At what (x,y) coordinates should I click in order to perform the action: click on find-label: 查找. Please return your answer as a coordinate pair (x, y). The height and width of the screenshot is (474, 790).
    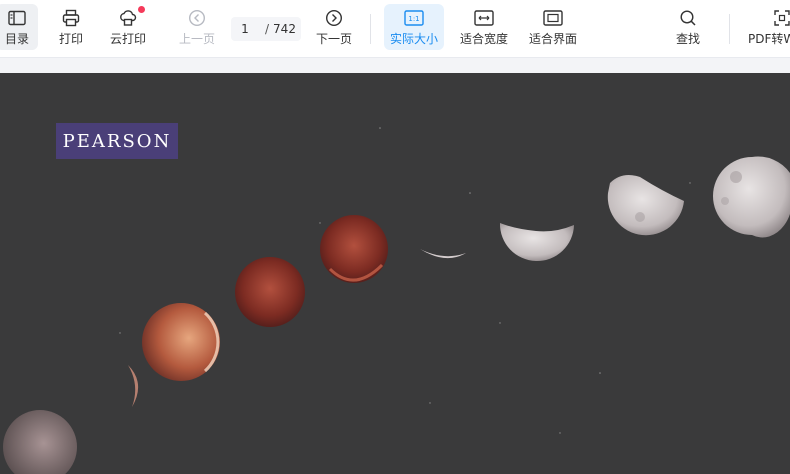
    Looking at the image, I should click on (687, 39).